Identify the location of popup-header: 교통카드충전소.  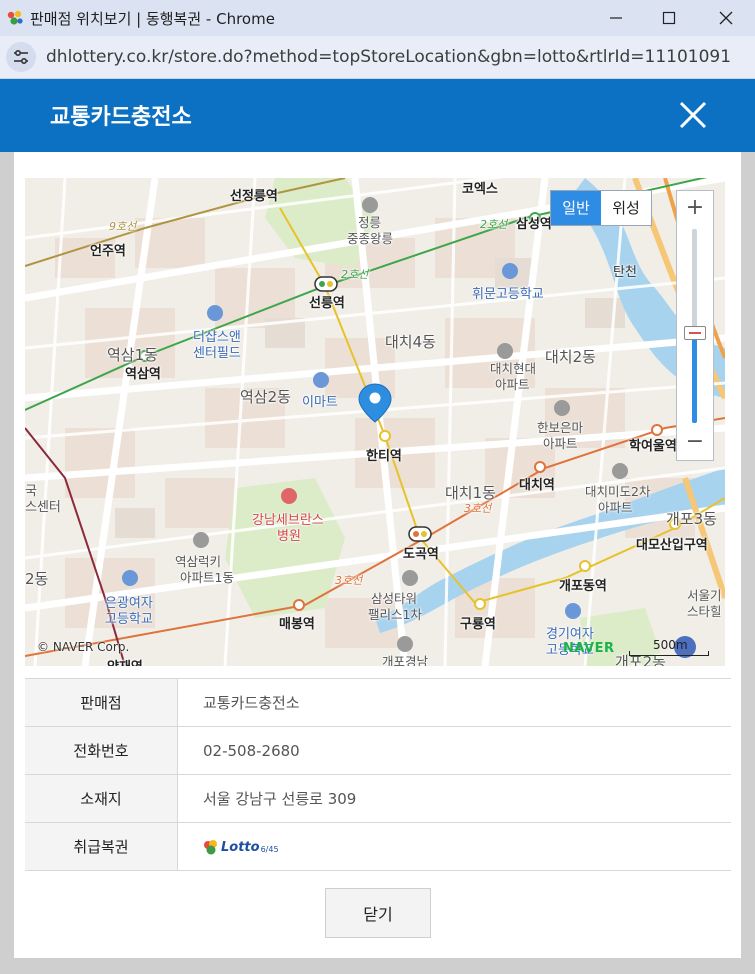
(377, 115).